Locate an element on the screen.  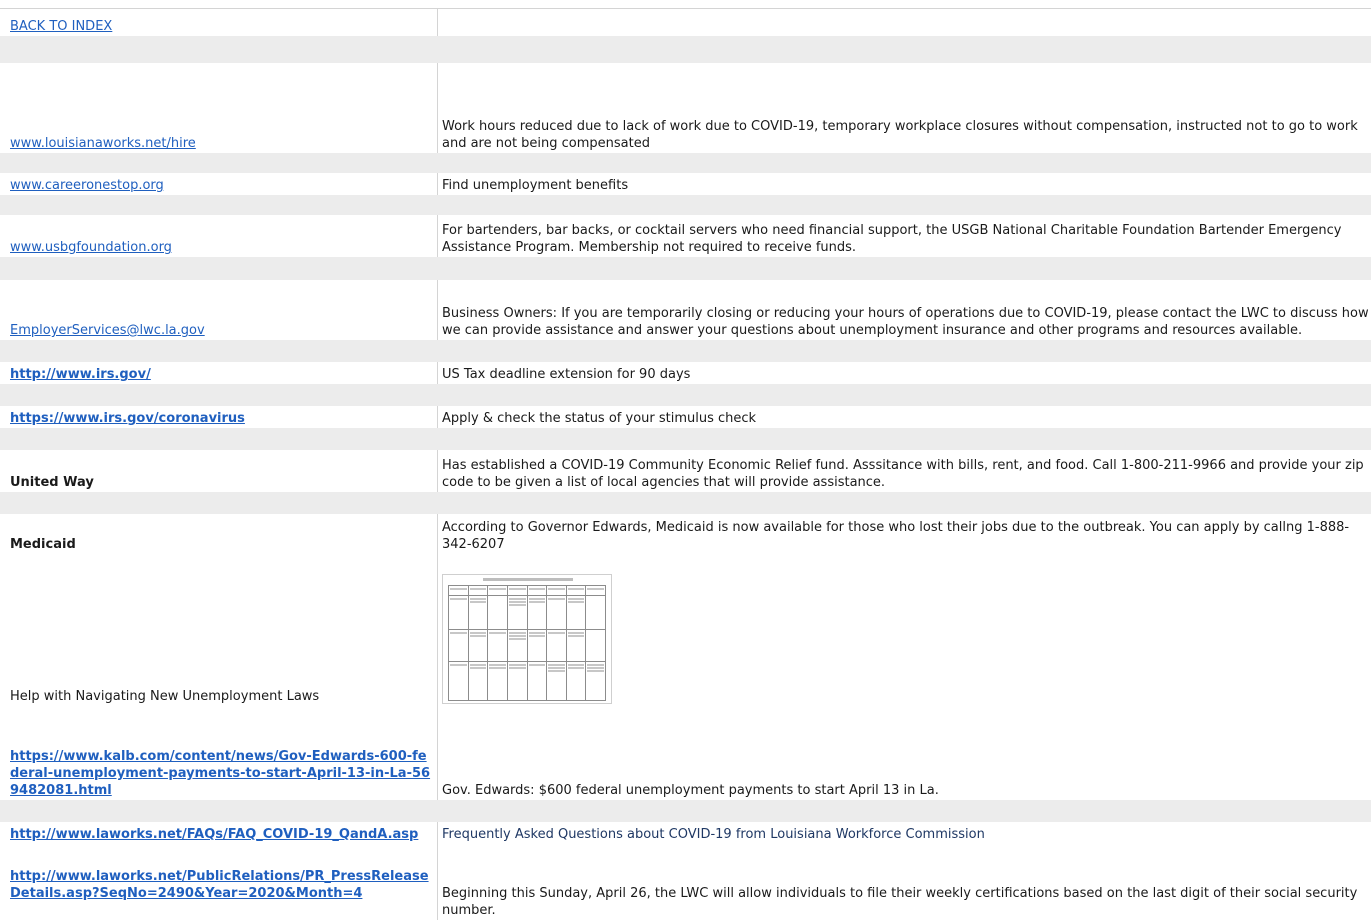
cell-link: EmployerServices@lwc.la.gov is located at coordinates (219, 310).